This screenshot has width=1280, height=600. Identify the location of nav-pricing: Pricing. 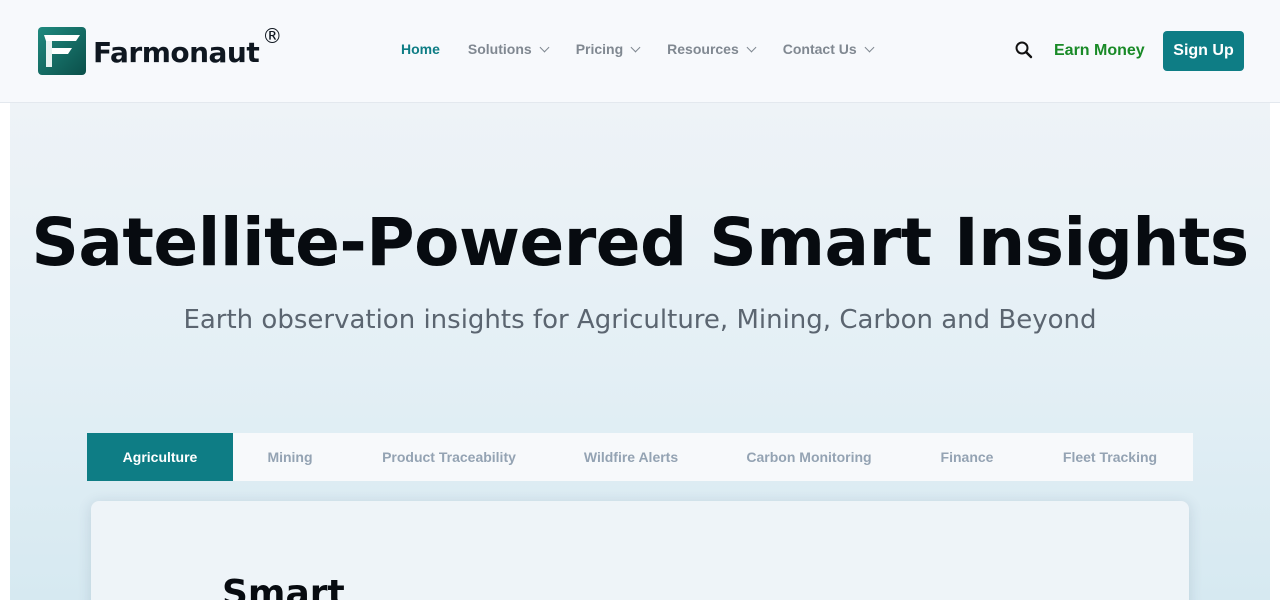
(608, 49).